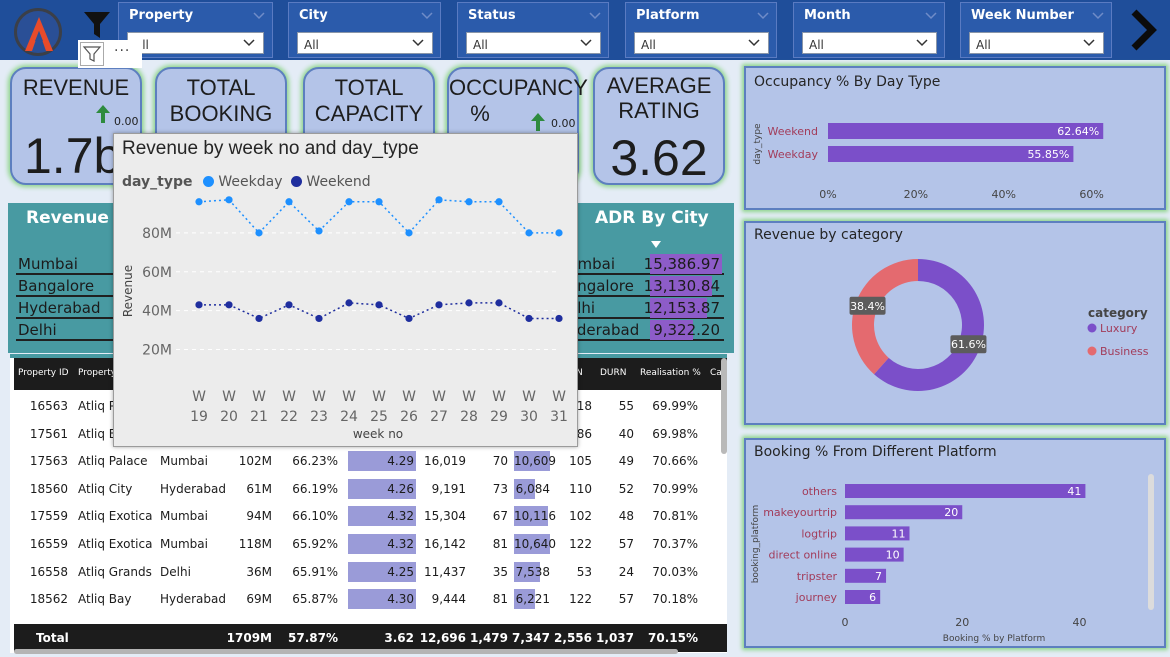 The height and width of the screenshot is (657, 1170). Describe the element at coordinates (259, 571) in the screenshot. I see `table-cell: 36M` at that location.